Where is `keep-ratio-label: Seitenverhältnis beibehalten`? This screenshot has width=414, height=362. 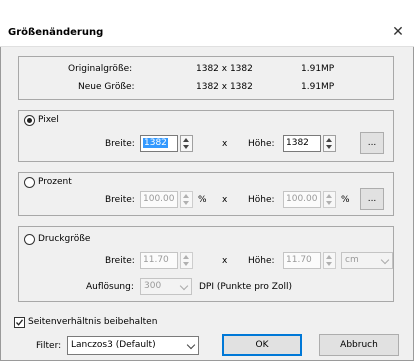
keep-ratio-label: Seitenverhältnis beibehalten is located at coordinates (92, 322).